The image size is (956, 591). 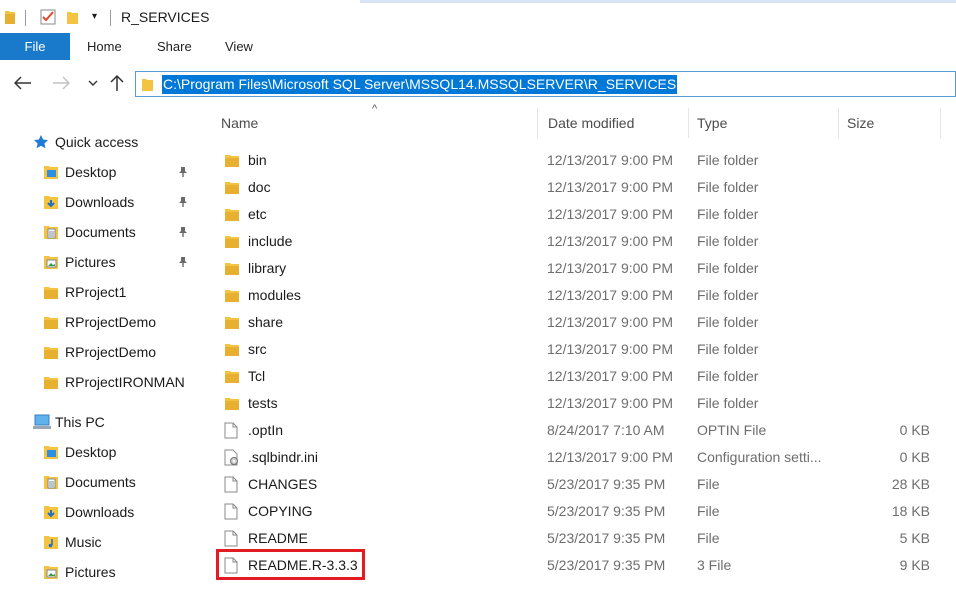 What do you see at coordinates (100, 202) in the screenshot?
I see `sidebar-item-downloads: Downloads` at bounding box center [100, 202].